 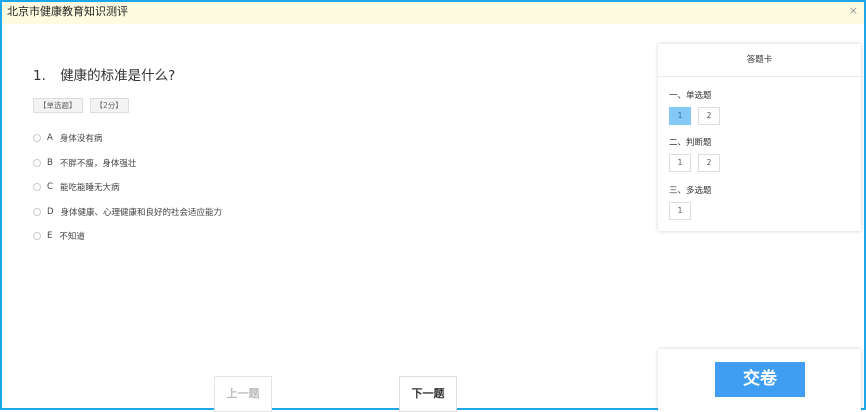 What do you see at coordinates (50, 138) in the screenshot?
I see `option-letter: A` at bounding box center [50, 138].